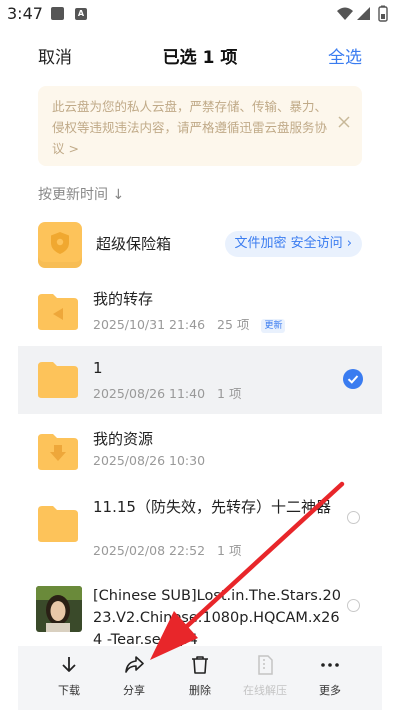  Describe the element at coordinates (134, 244) in the screenshot. I see `vault-label: 超级保险箱` at that location.